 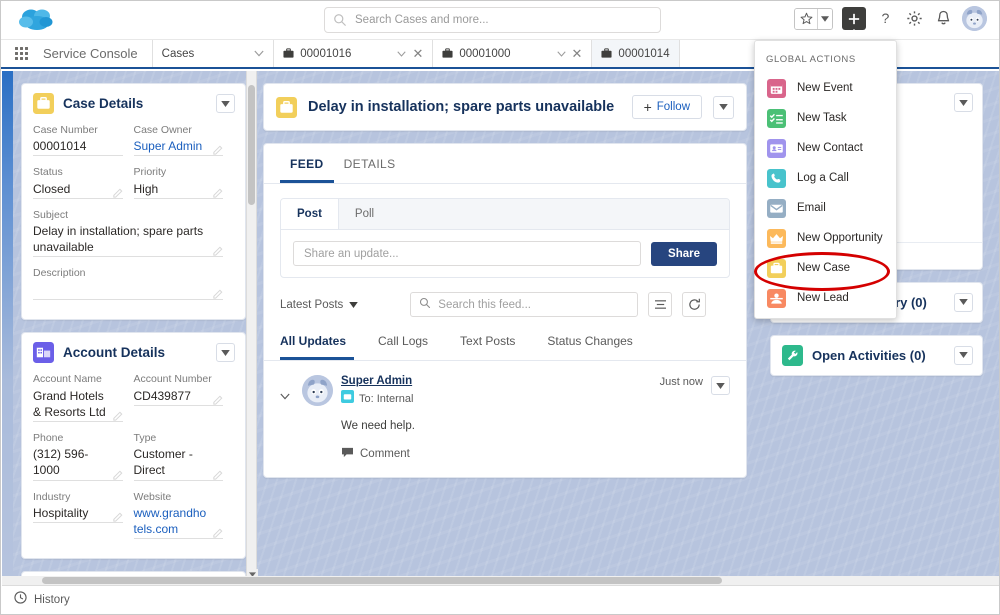 I want to click on record-tabs: FEED DETAILS, so click(x=505, y=164).